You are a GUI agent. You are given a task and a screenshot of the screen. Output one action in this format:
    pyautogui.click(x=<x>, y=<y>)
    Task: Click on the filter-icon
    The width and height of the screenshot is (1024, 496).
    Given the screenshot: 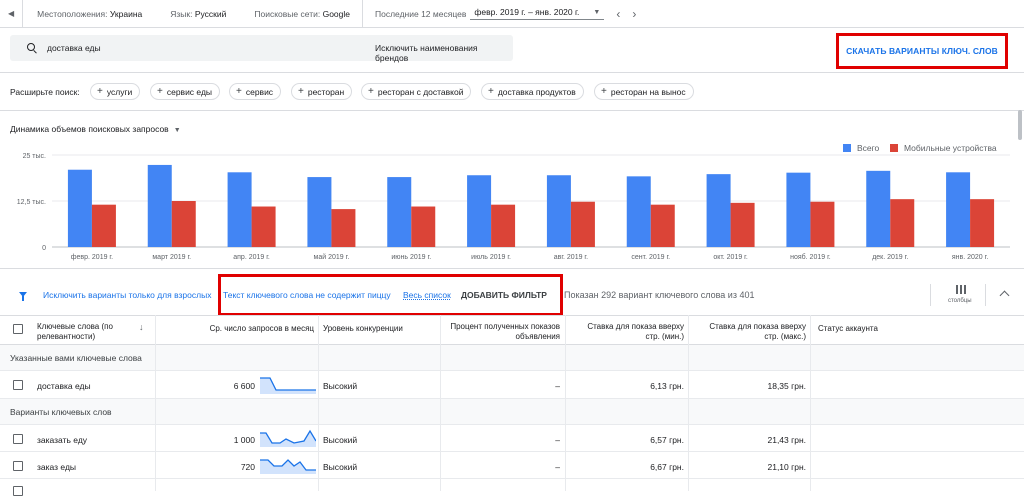 What is the action you would take?
    pyautogui.click(x=23, y=296)
    